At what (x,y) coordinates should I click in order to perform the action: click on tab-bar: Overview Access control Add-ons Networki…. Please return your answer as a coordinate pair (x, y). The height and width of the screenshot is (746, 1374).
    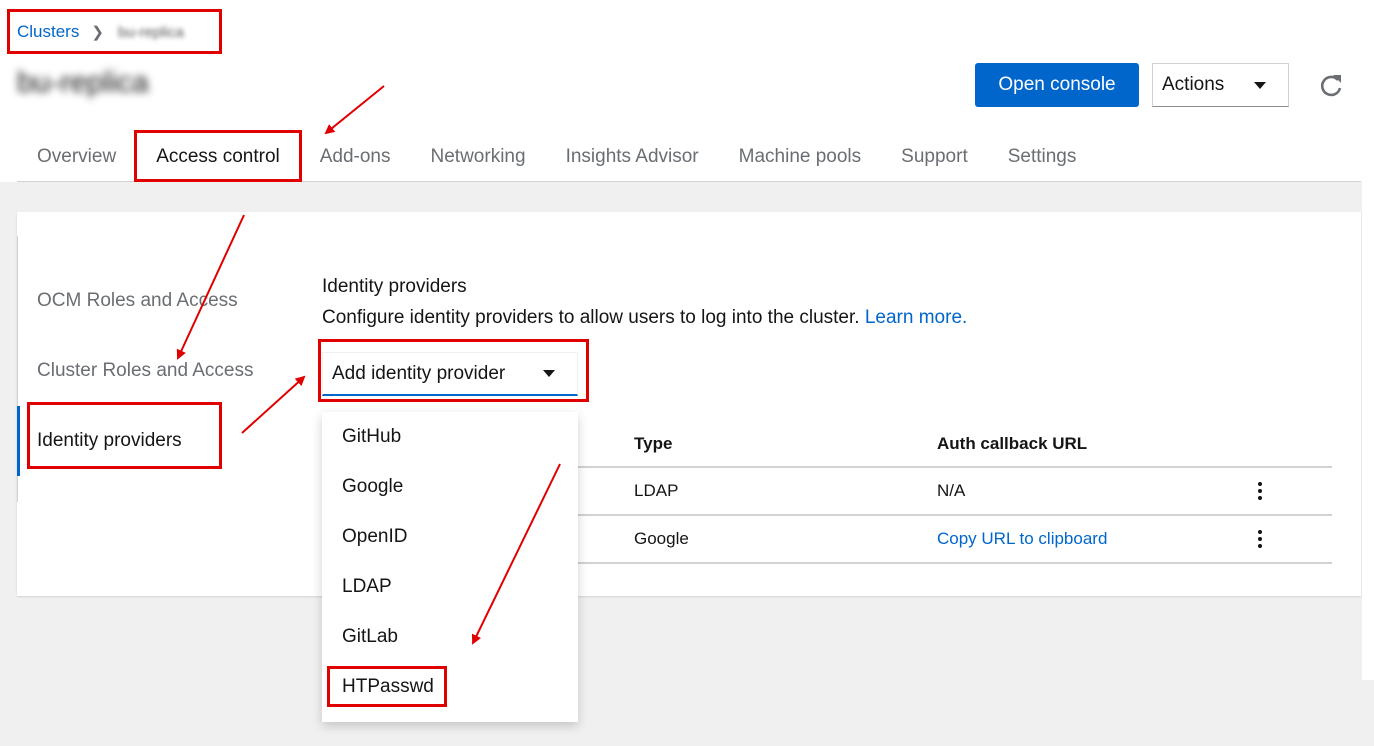
    Looking at the image, I should click on (689, 157).